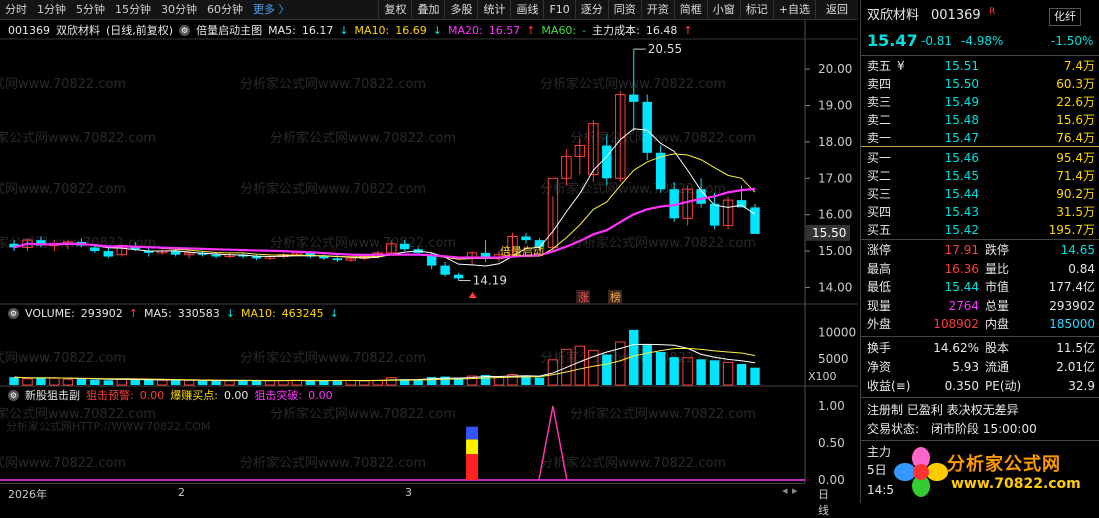 This screenshot has height=518, width=1099. Describe the element at coordinates (879, 250) in the screenshot. I see `stat-label: 涨停` at that location.